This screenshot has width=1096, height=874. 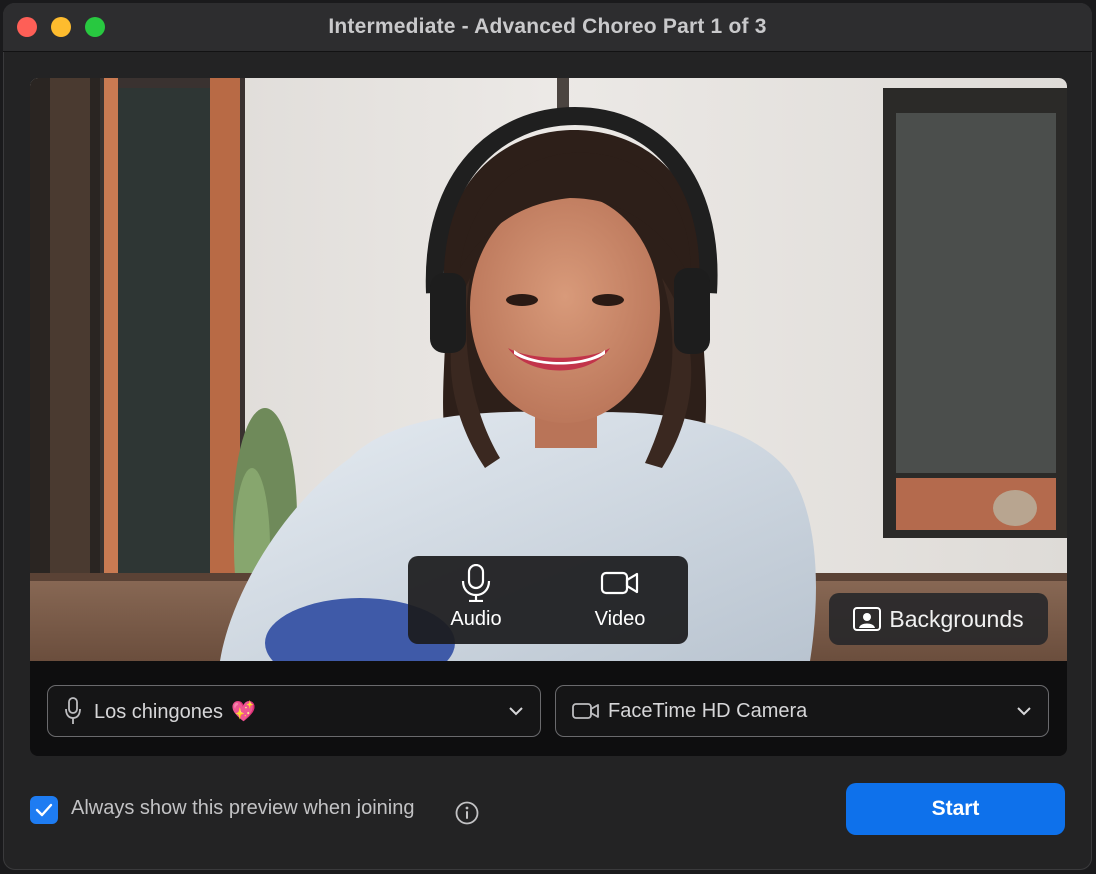 I want to click on microphone-select-value: Los chingones 💖, so click(x=175, y=711).